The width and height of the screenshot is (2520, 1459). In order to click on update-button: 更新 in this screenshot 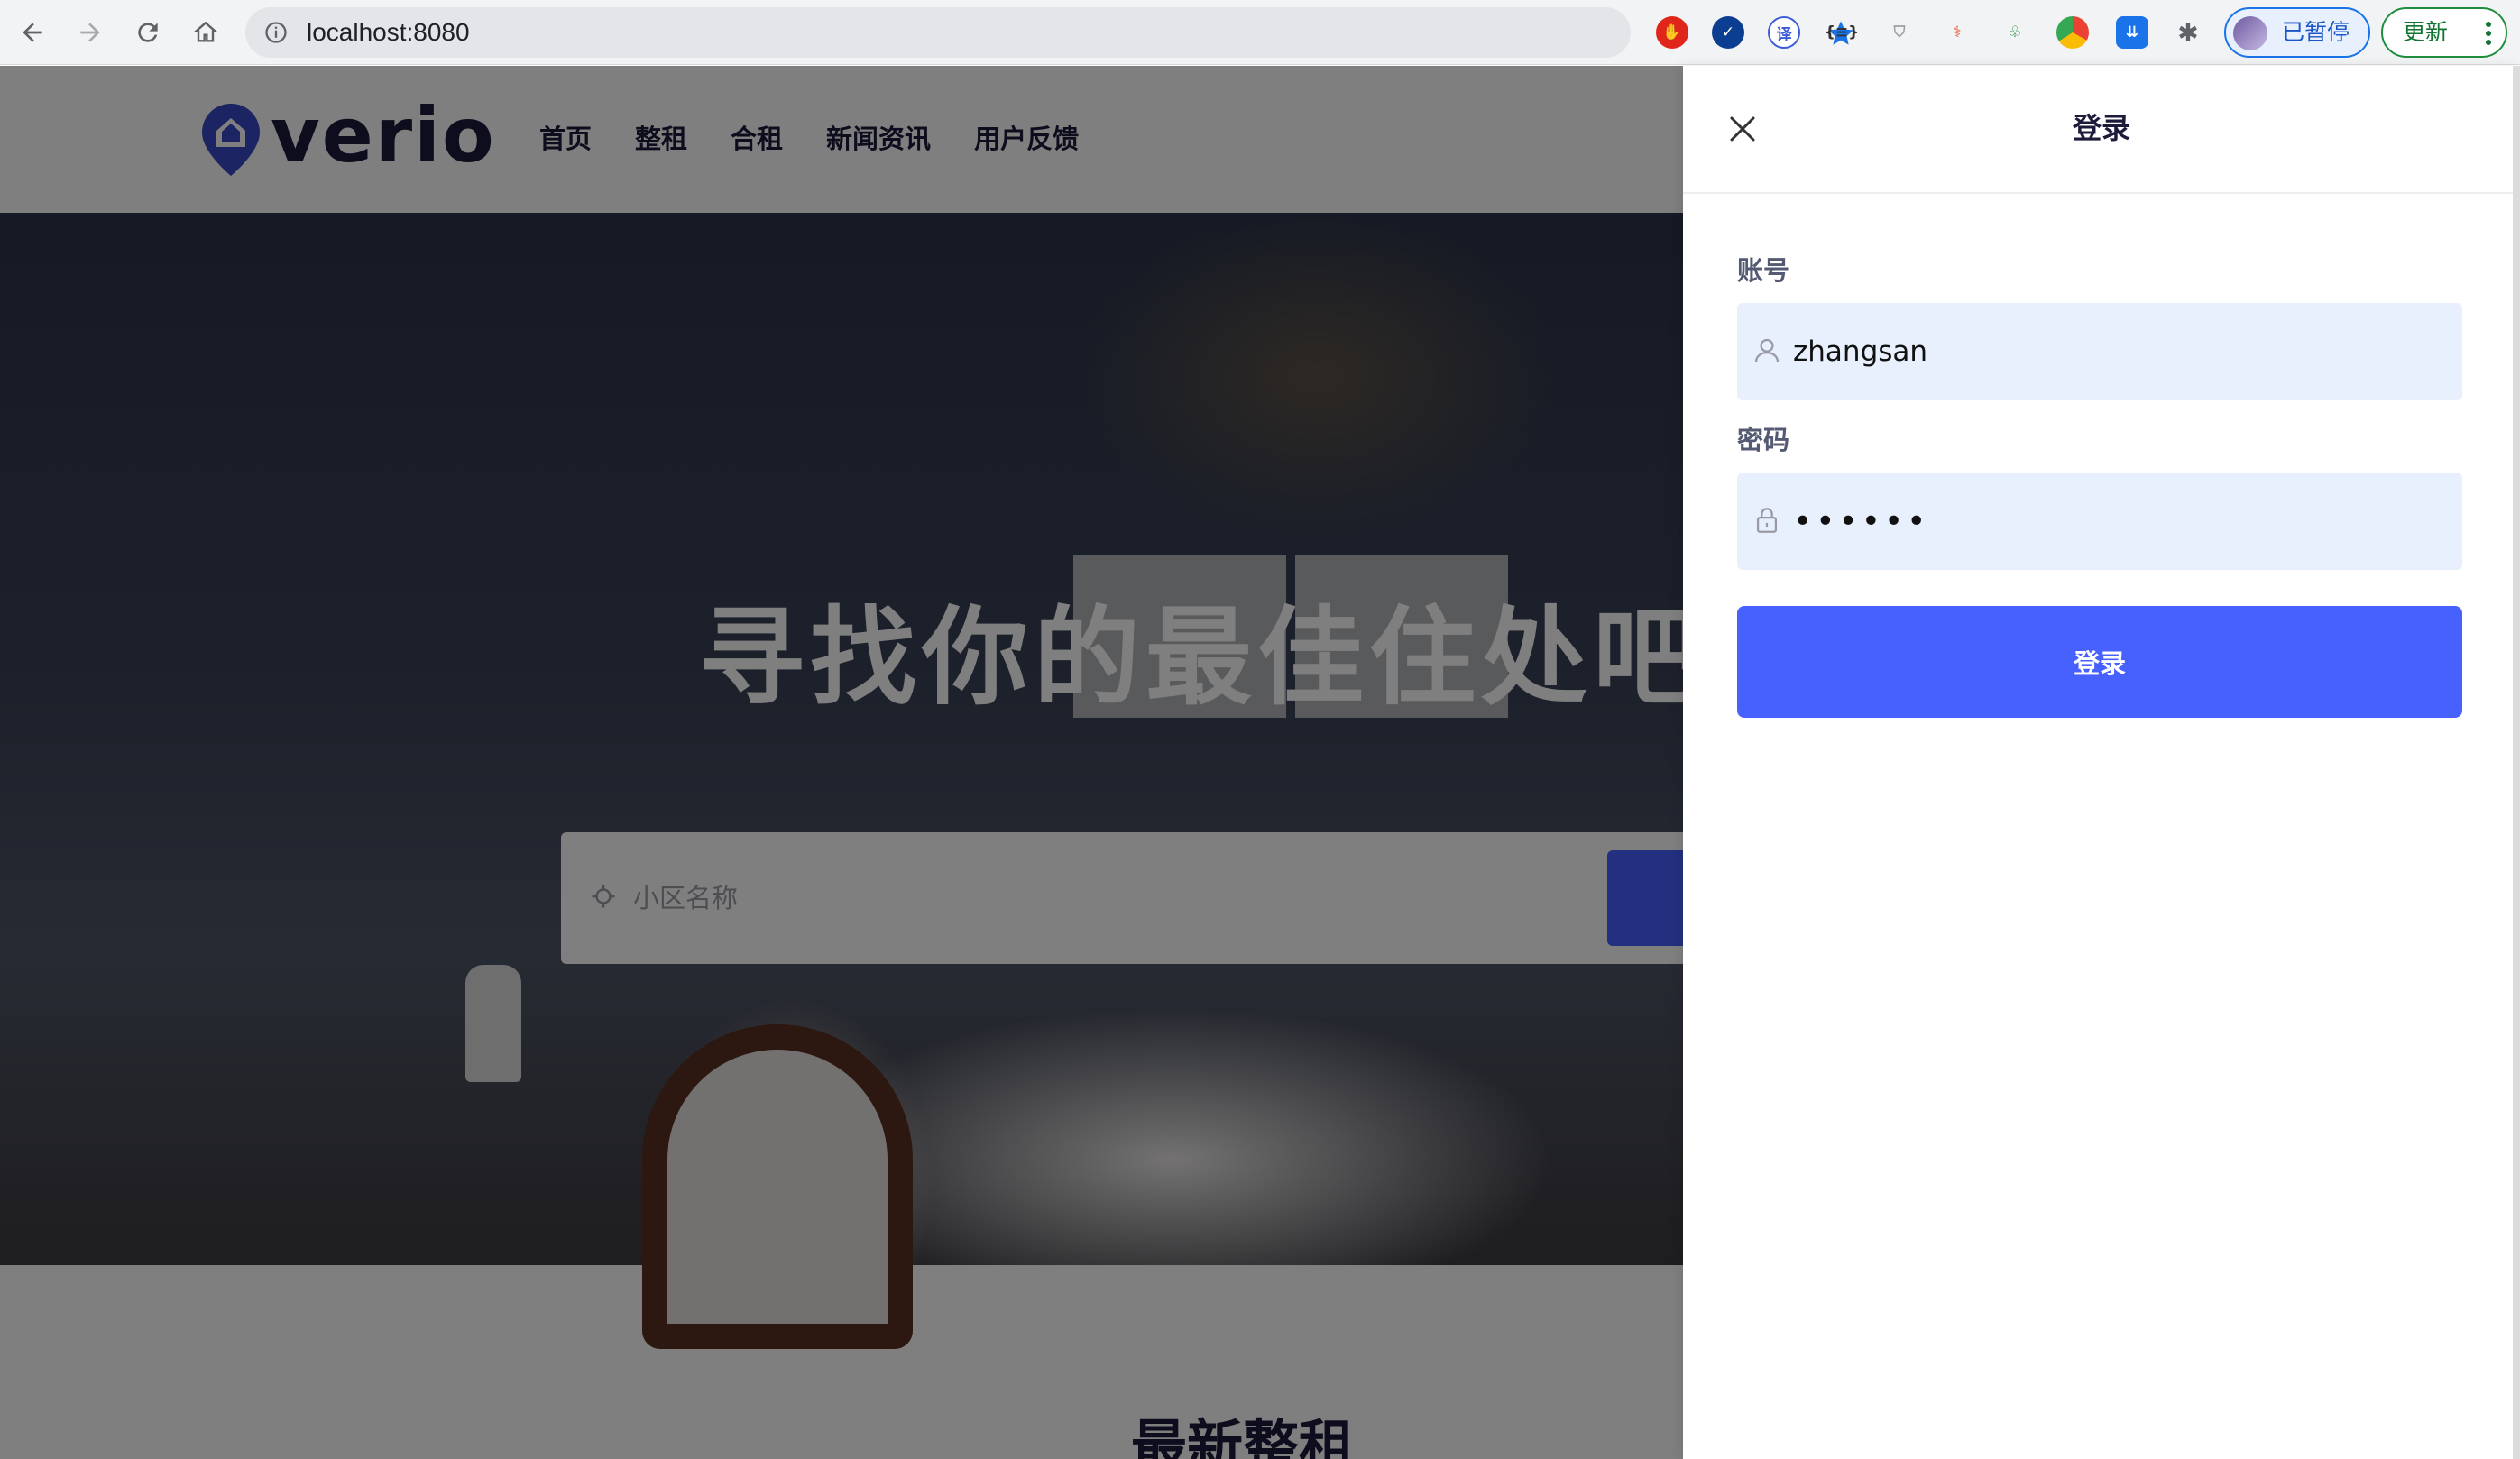, I will do `click(2444, 32)`.